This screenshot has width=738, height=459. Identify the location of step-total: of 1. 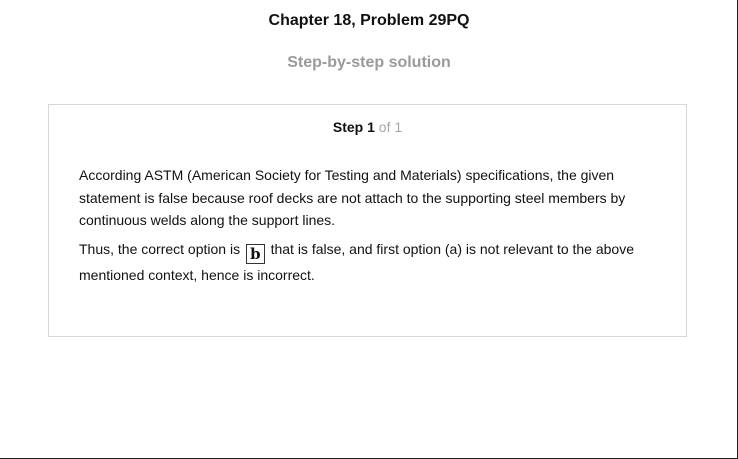
(390, 127).